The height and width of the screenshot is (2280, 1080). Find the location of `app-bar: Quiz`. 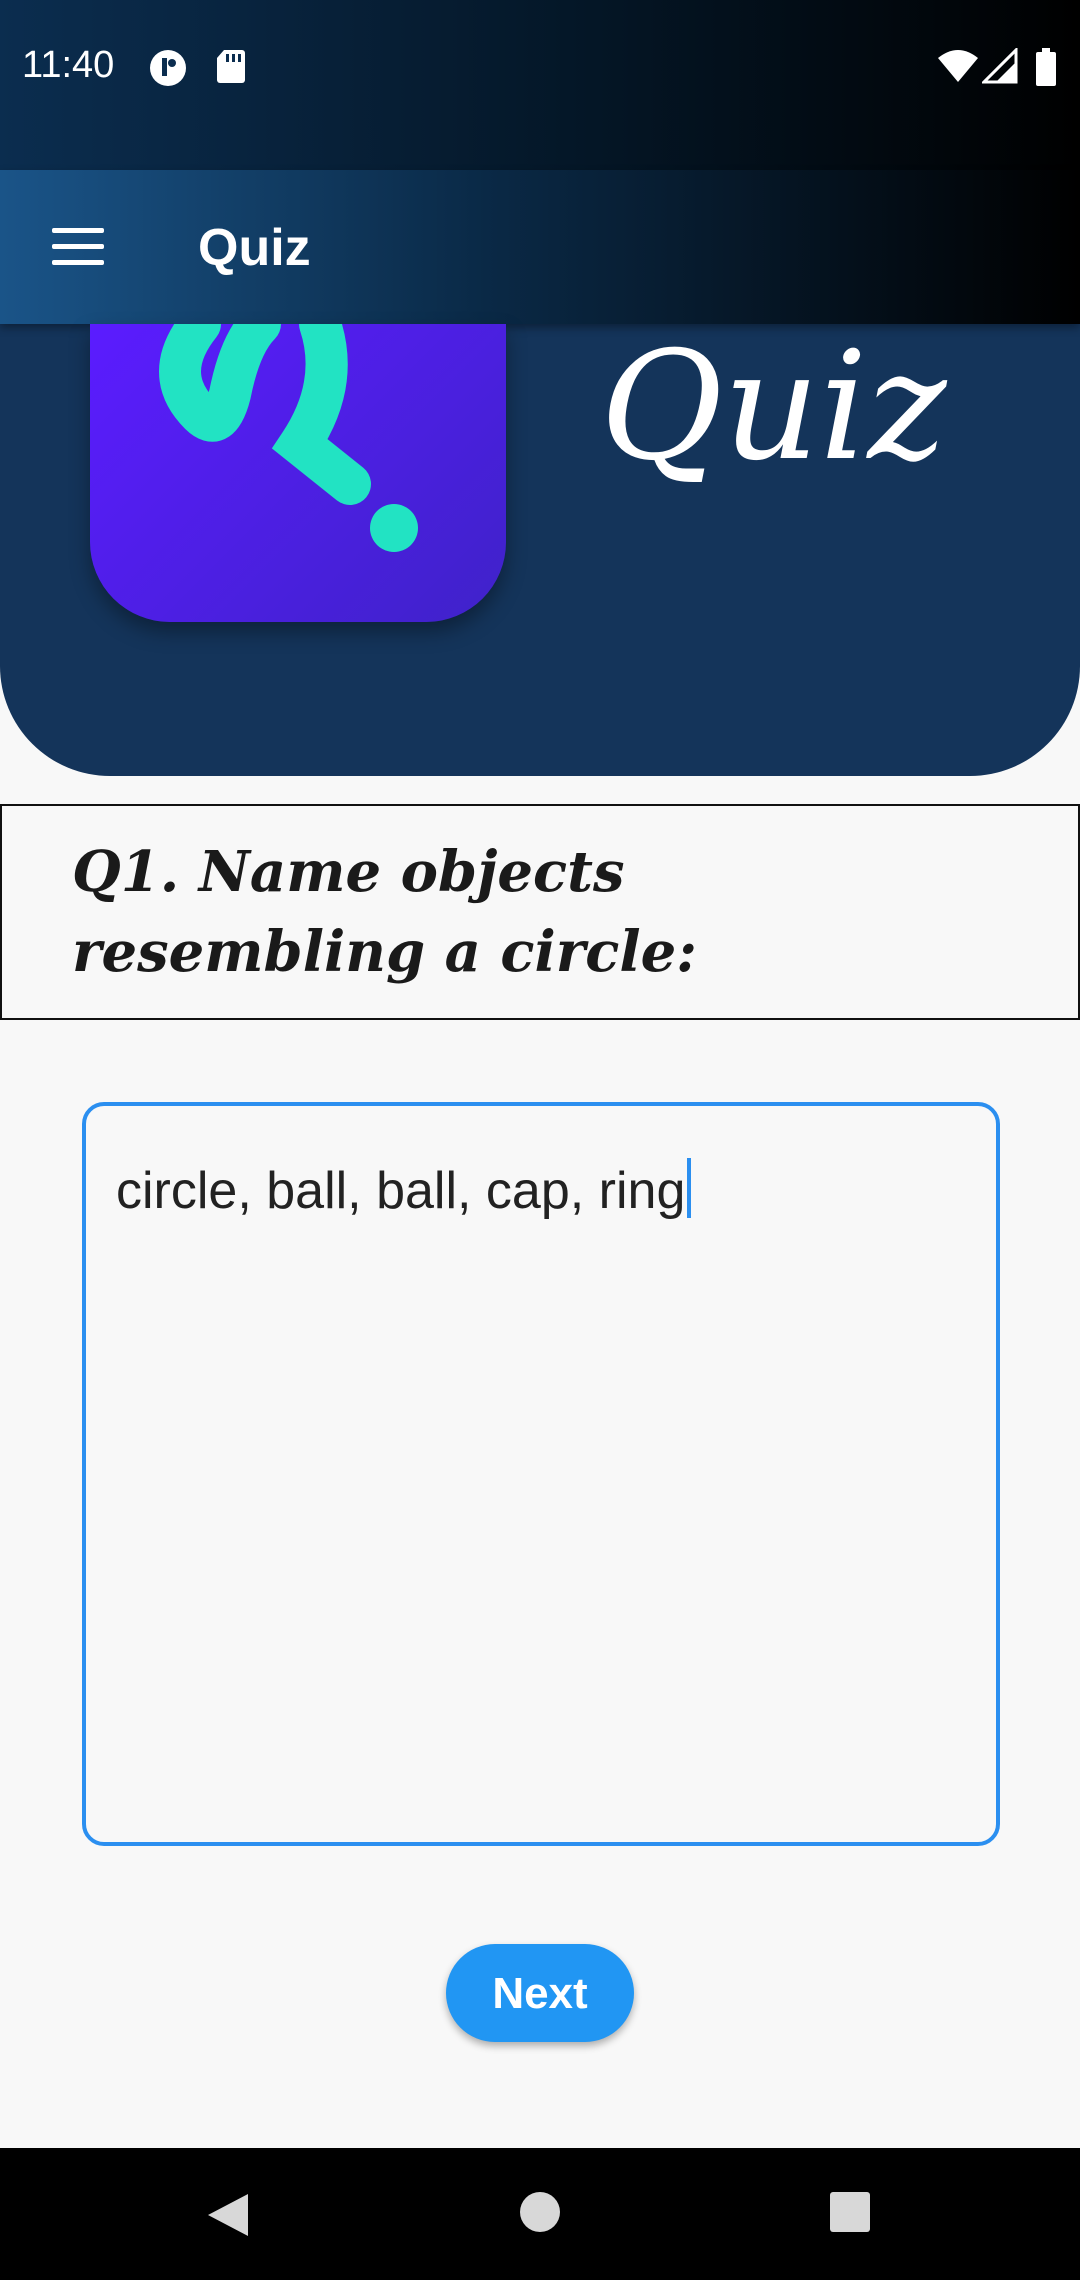

app-bar: Quiz is located at coordinates (540, 247).